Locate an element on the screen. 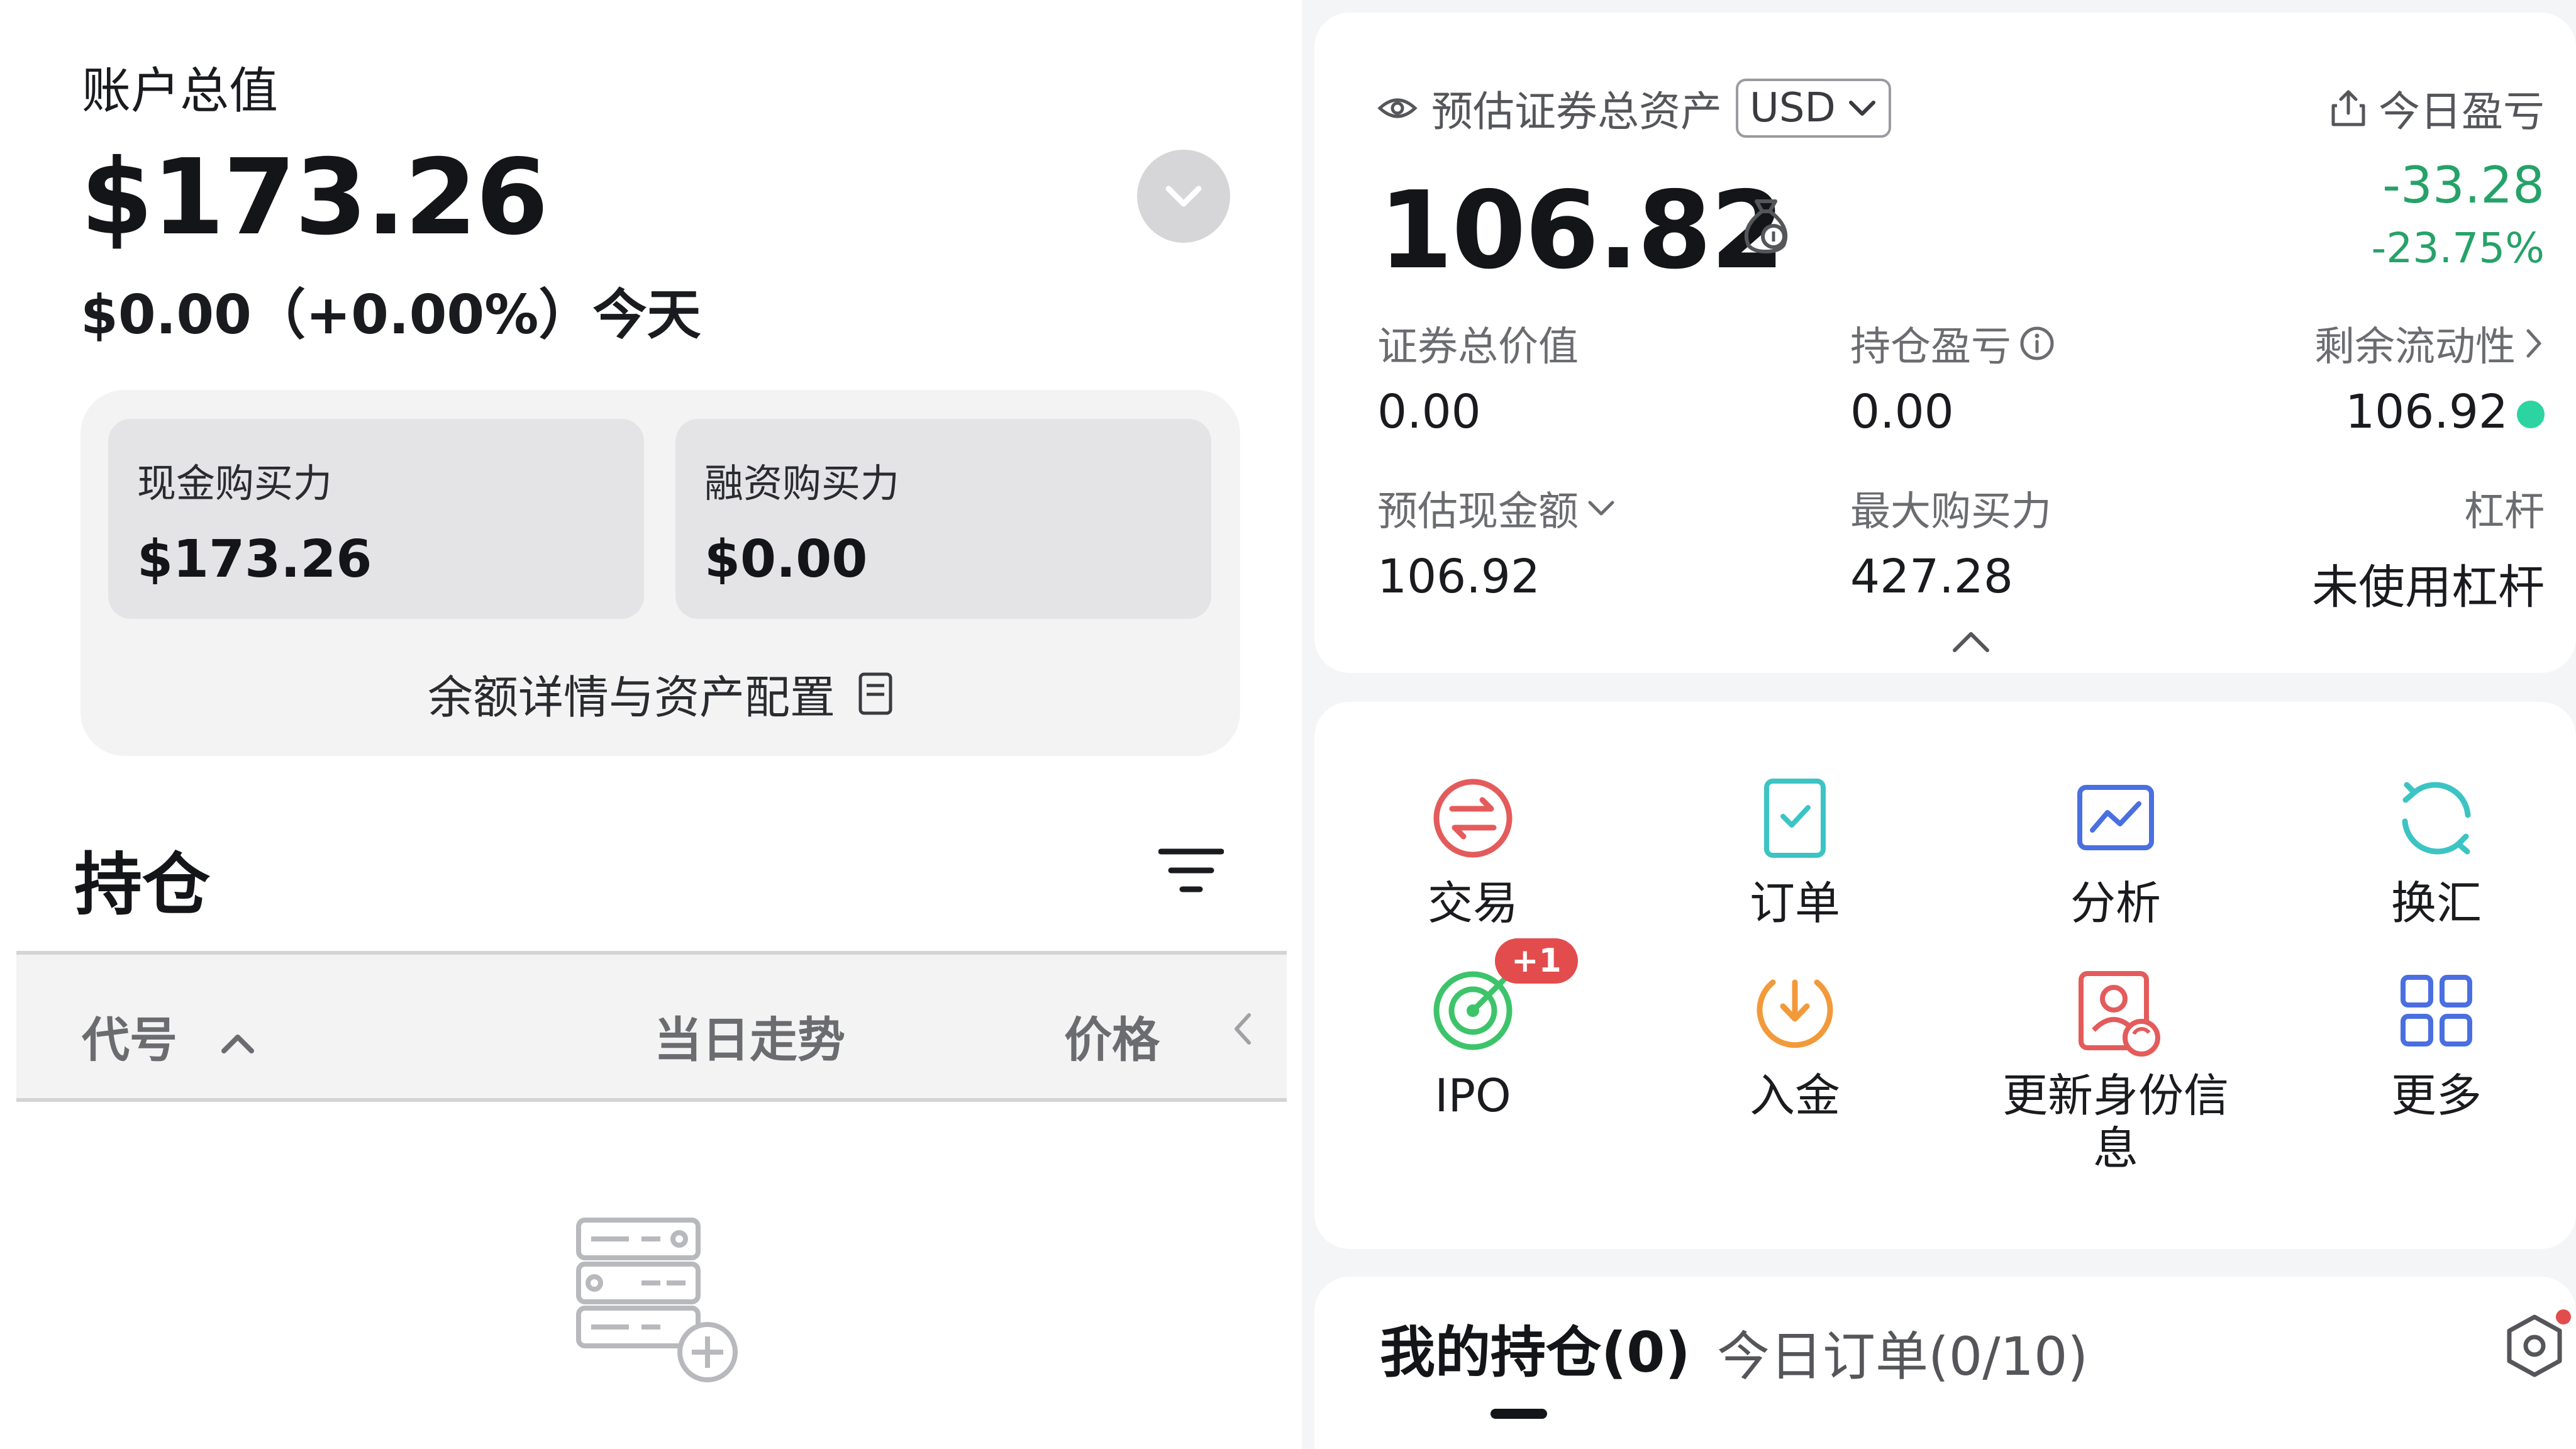 This screenshot has width=2576, height=1449. action-orders: 订单 is located at coordinates (1794, 850).